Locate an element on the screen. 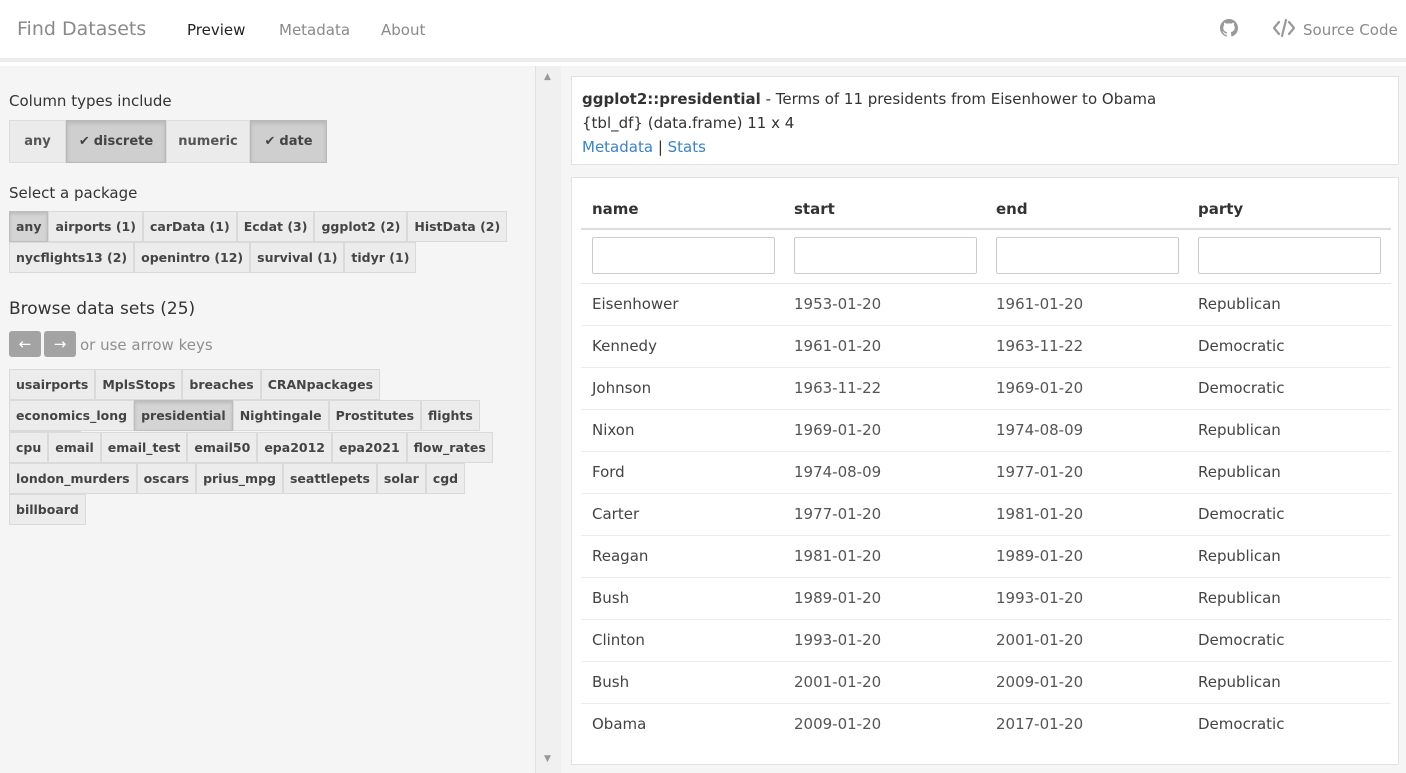  cell-end: 1993-01-20 is located at coordinates (1040, 598).